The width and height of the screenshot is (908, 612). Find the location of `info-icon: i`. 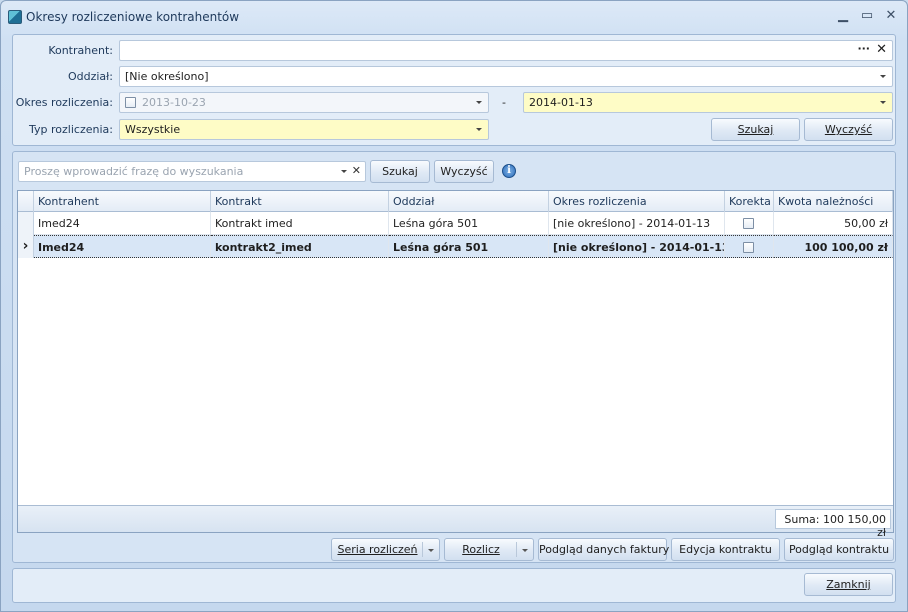

info-icon: i is located at coordinates (509, 171).